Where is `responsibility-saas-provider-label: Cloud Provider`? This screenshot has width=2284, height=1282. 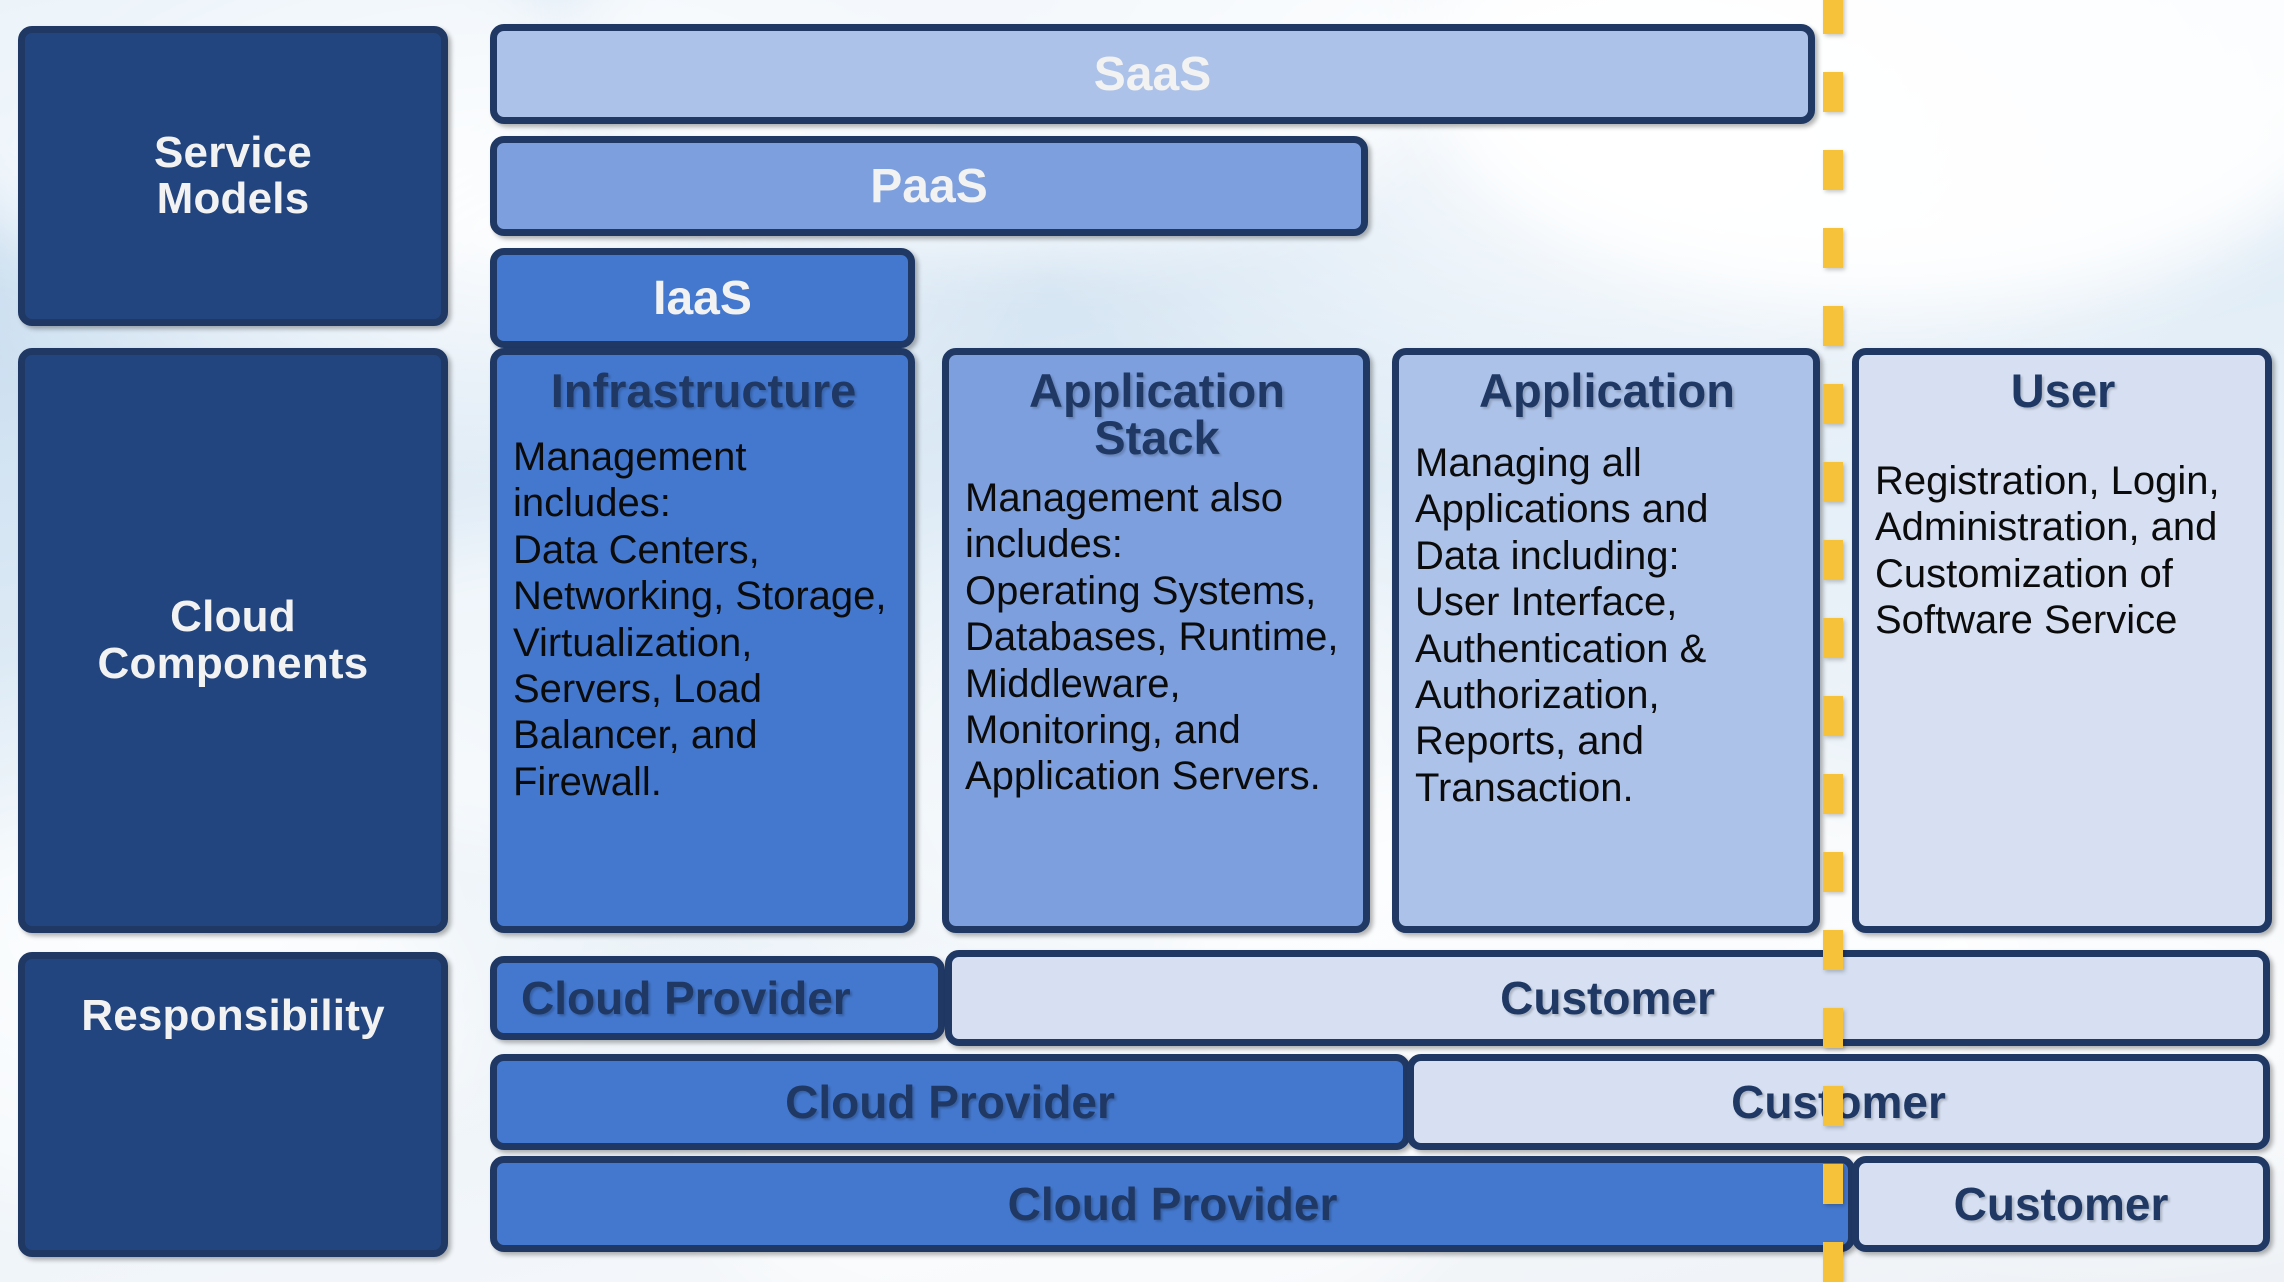
responsibility-saas-provider-label: Cloud Provider is located at coordinates (1172, 1204).